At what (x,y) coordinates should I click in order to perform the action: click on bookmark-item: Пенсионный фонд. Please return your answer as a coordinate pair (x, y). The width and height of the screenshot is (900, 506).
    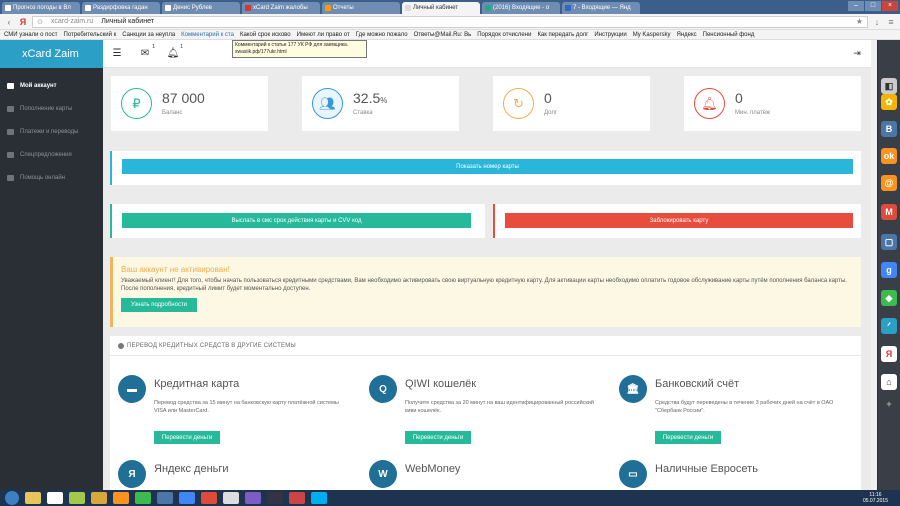
    Looking at the image, I should click on (729, 35).